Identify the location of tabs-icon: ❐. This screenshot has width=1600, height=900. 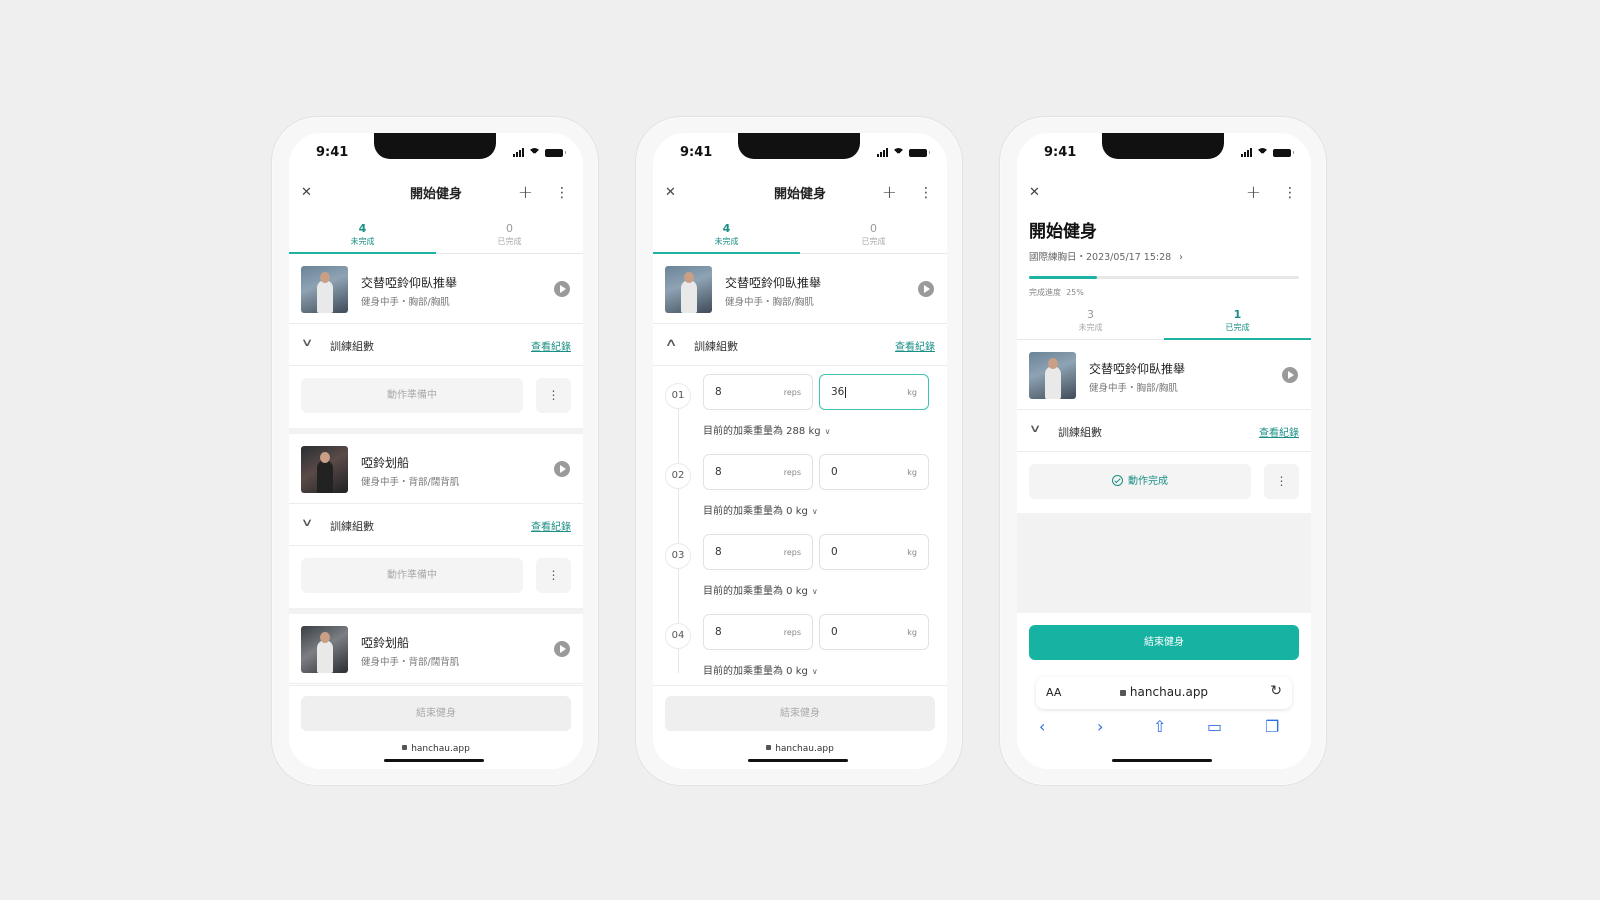
(1272, 726).